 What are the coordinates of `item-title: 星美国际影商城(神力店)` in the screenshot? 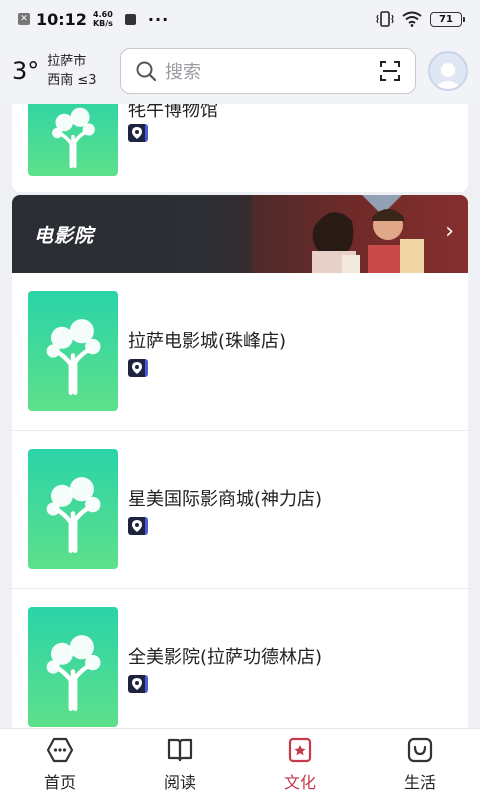 It's located at (225, 499).